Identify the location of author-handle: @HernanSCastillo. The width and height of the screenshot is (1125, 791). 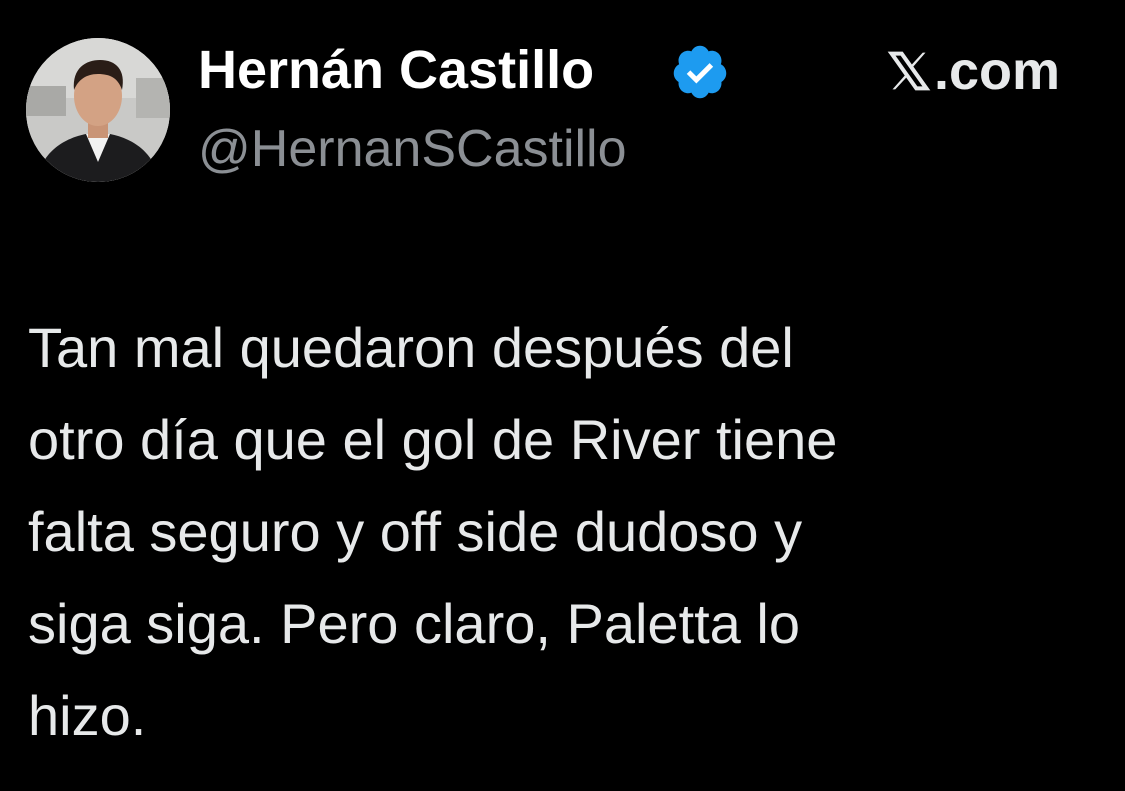
(412, 149).